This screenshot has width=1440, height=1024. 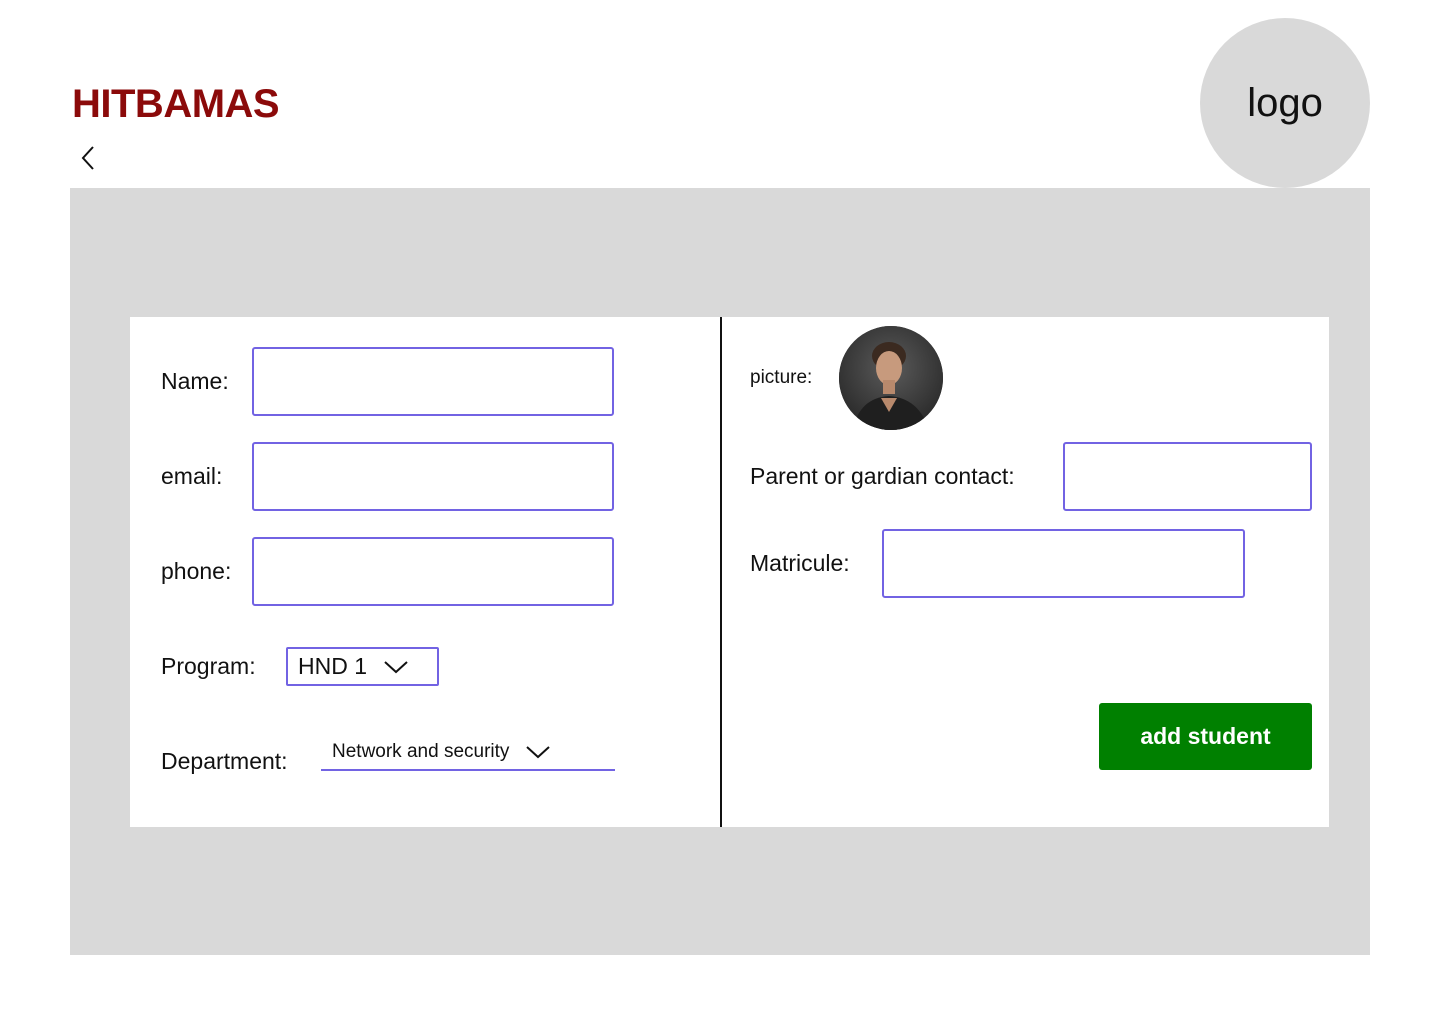 What do you see at coordinates (1187, 476) in the screenshot?
I see `parent-contact-input` at bounding box center [1187, 476].